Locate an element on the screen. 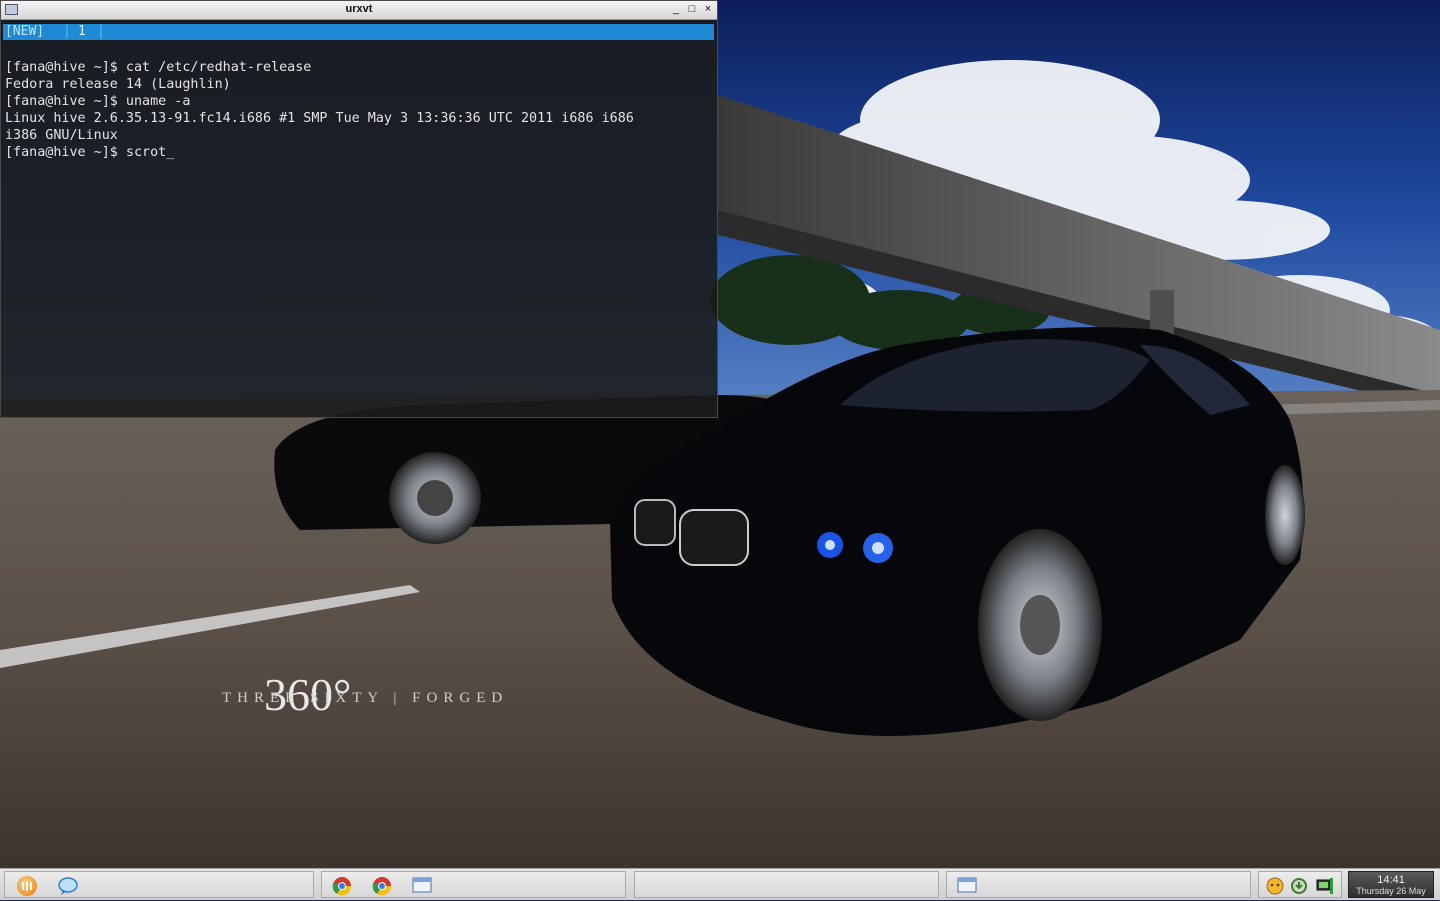  active-window-panel is located at coordinates (1098, 884).